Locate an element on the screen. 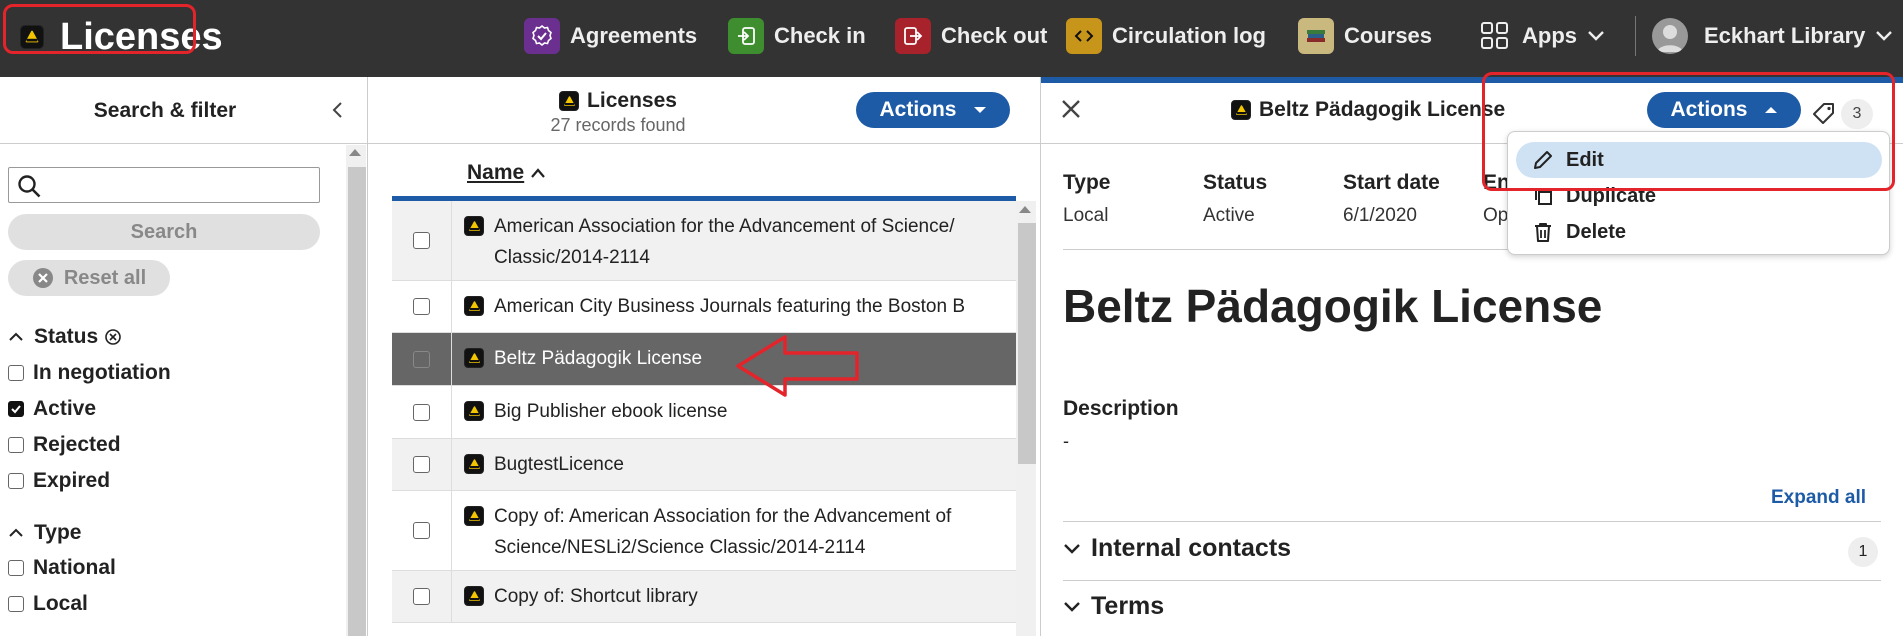 This screenshot has height=636, width=1903. type-filter-heading-label: Type is located at coordinates (58, 532).